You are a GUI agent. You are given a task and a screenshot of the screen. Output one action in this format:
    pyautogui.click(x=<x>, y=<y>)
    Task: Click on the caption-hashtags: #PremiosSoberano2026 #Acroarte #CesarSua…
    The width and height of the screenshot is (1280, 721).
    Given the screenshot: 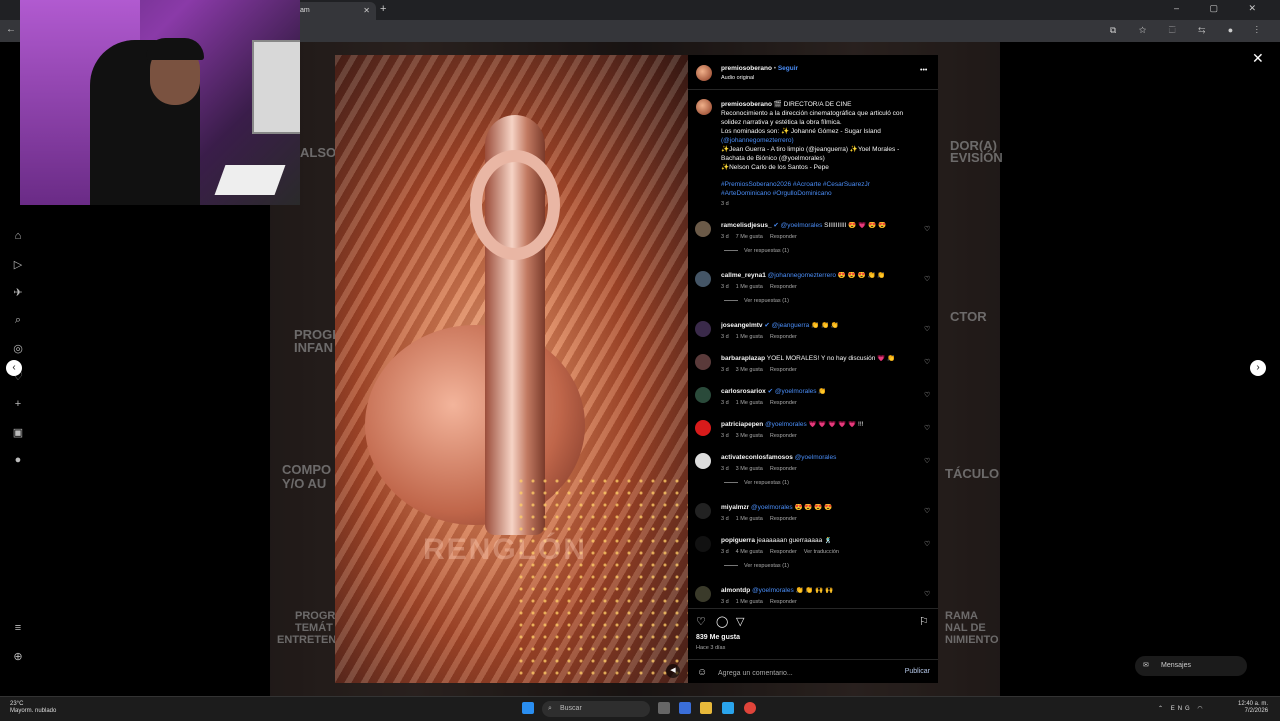 What is the action you would take?
    pyautogui.click(x=823, y=184)
    